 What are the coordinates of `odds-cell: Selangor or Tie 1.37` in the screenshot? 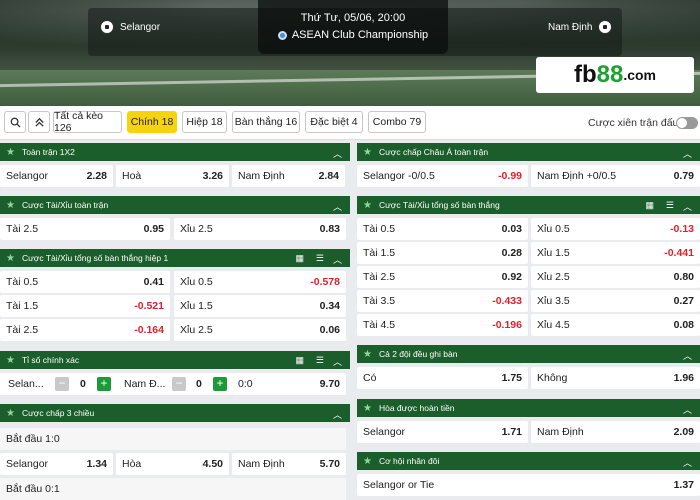 It's located at (528, 485).